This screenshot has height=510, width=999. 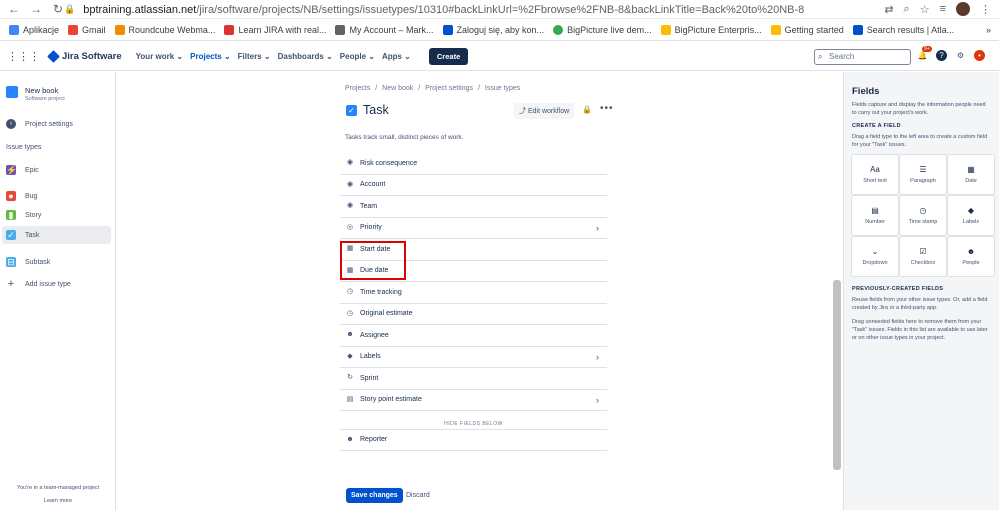 What do you see at coordinates (254, 56) in the screenshot?
I see `nav-filters: Filters ⌄` at bounding box center [254, 56].